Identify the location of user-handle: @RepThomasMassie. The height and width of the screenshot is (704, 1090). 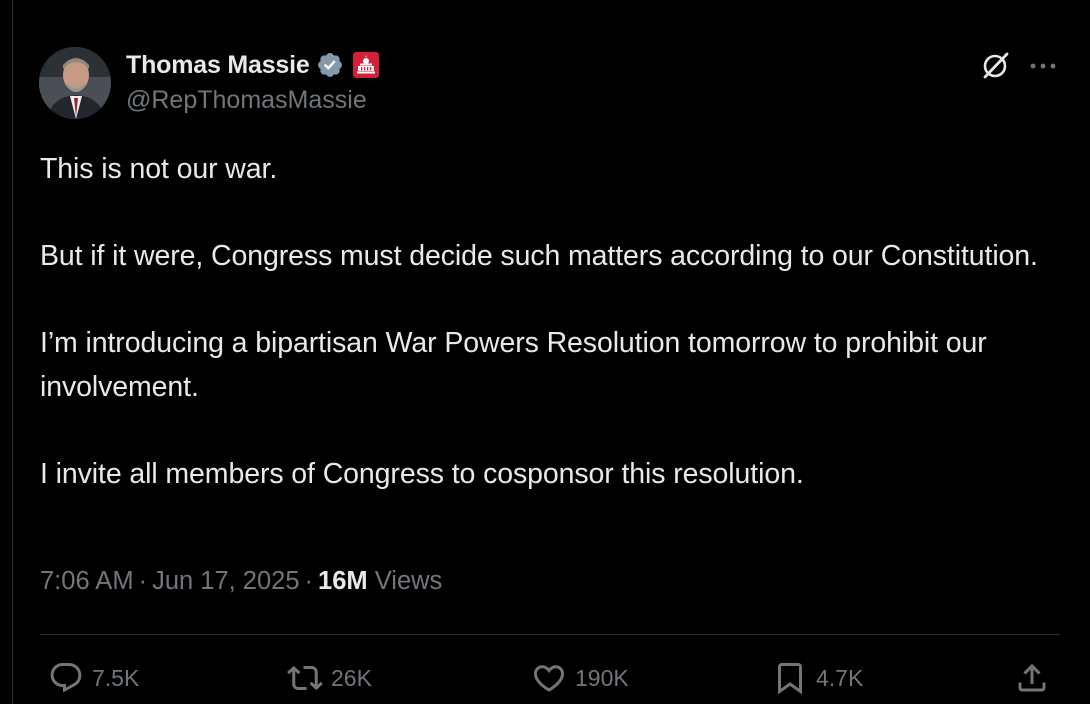
(246, 100).